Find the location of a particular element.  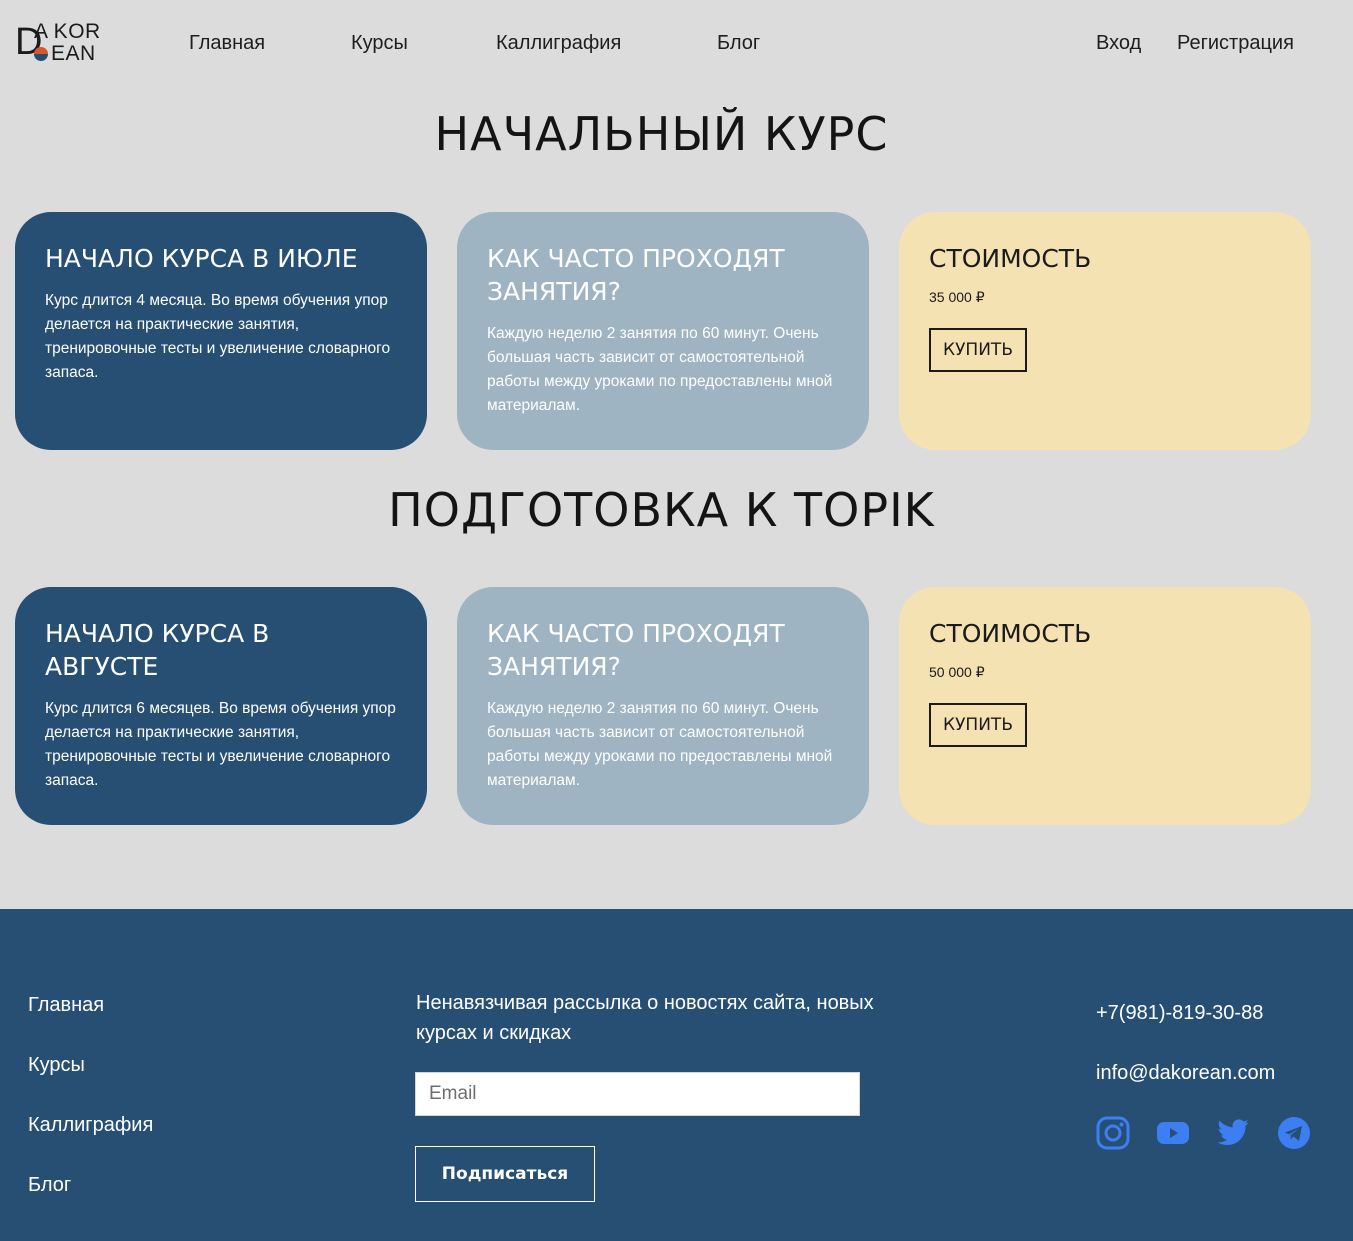

login-link: Вход is located at coordinates (1118, 43).